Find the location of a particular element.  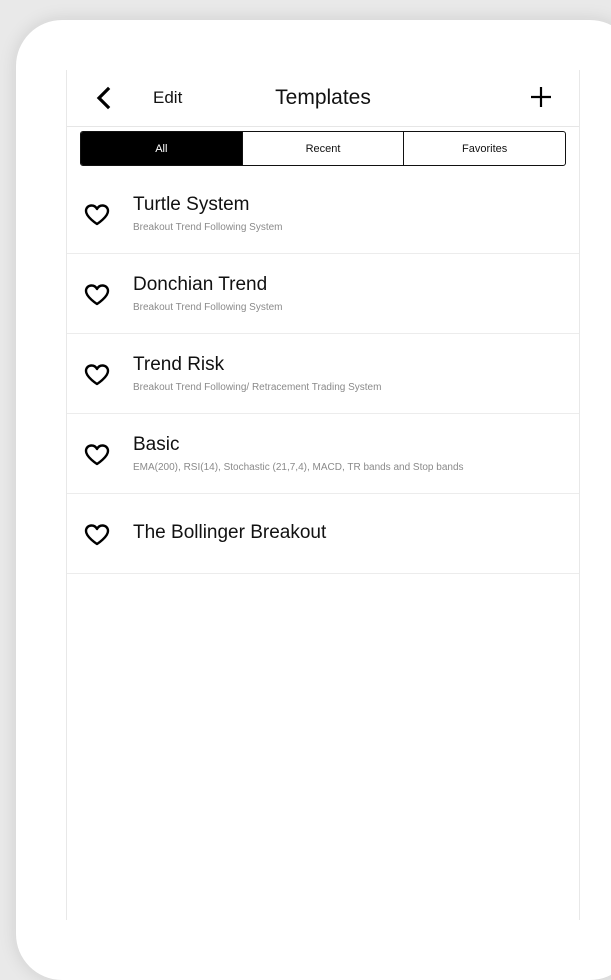

tab-recent: Recent is located at coordinates (322, 148).